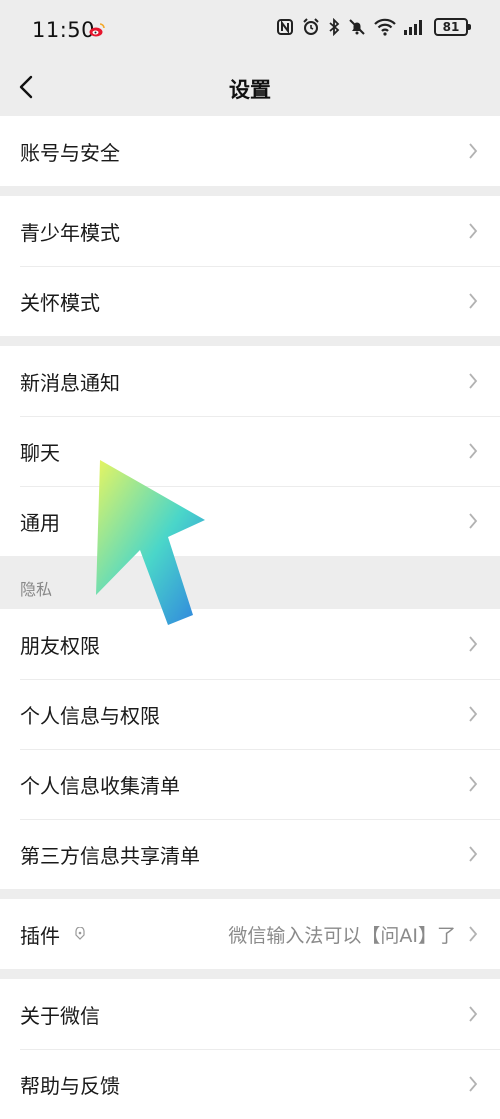 This screenshot has height=1119, width=500. What do you see at coordinates (70, 382) in the screenshot?
I see `settings-item-label: 新消息通知` at bounding box center [70, 382].